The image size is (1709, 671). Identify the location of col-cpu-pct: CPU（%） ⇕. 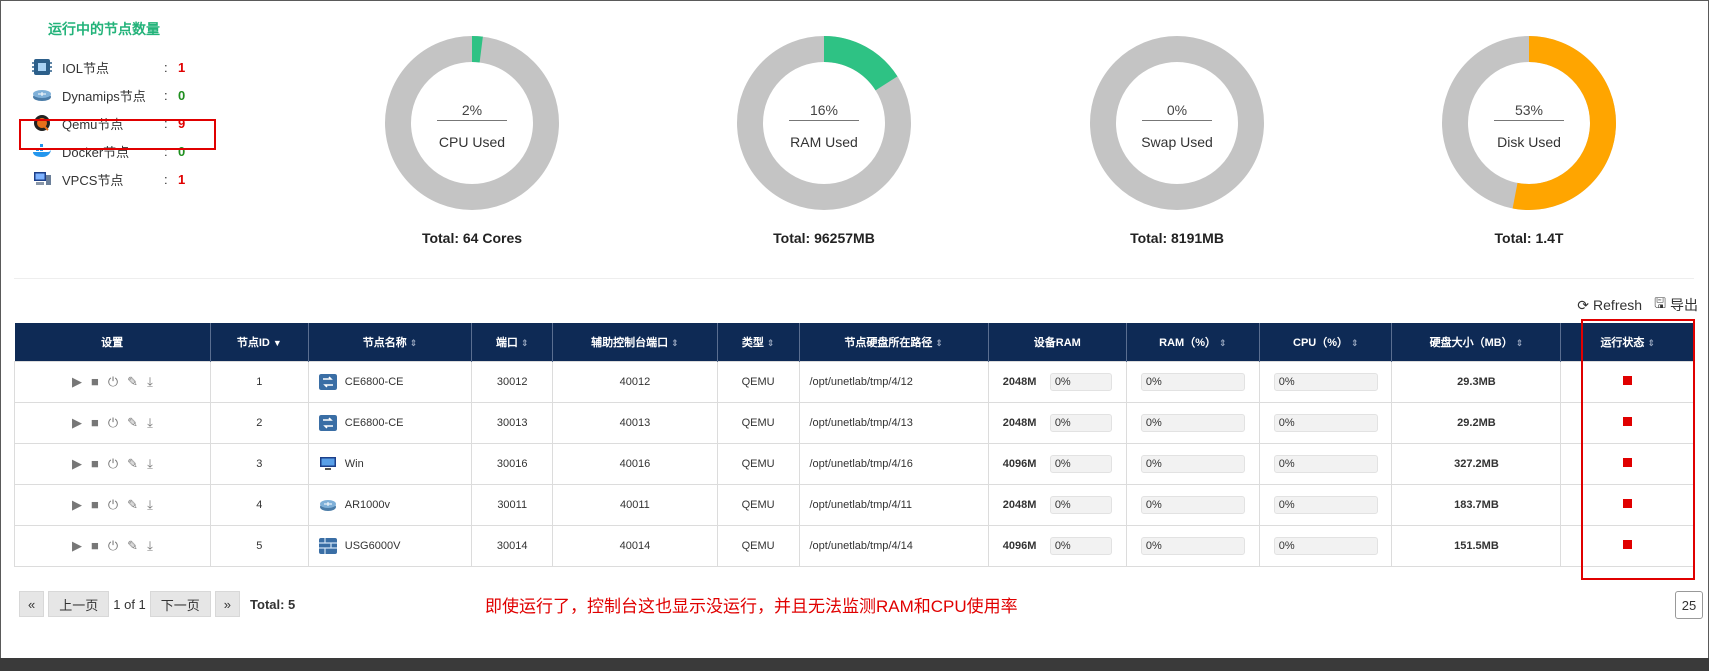
(1326, 342).